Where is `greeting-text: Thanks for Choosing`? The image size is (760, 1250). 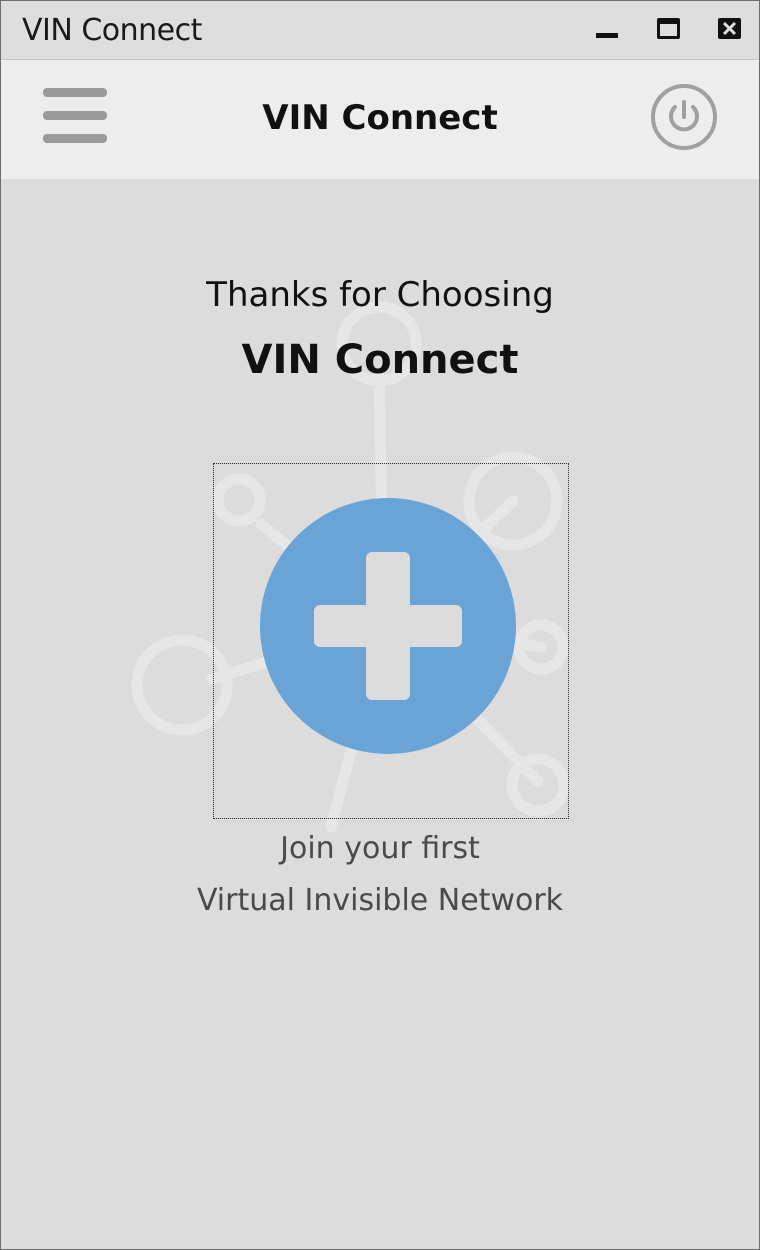 greeting-text: Thanks for Choosing is located at coordinates (380, 295).